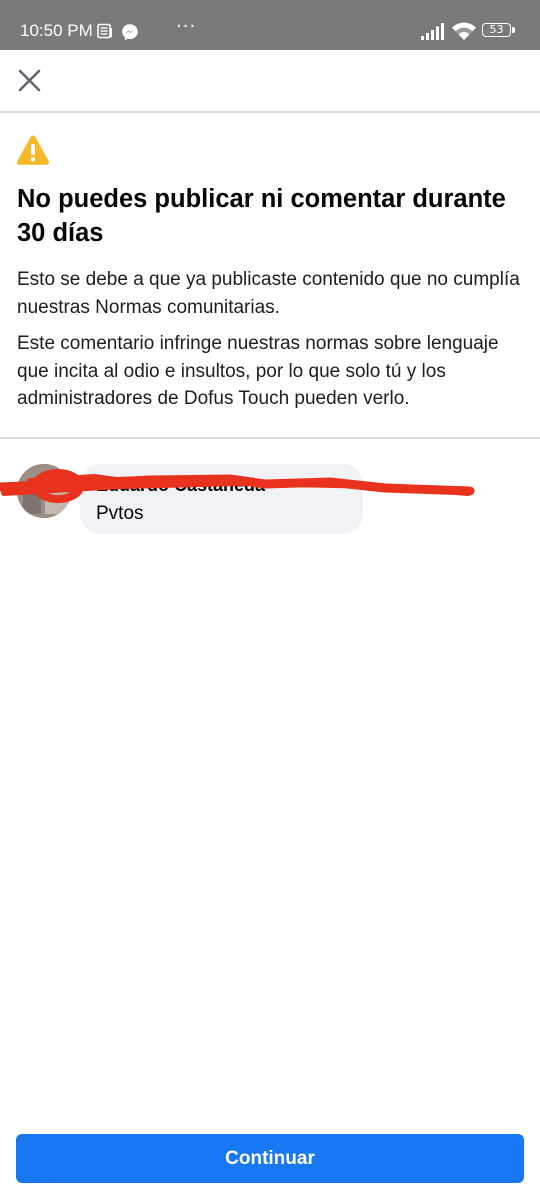  I want to click on close-icon, so click(29, 80).